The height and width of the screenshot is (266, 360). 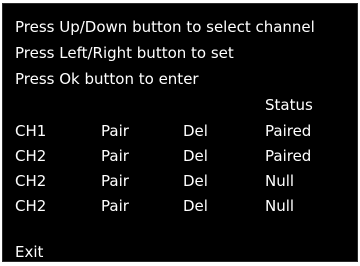 I want to click on instruction-left-right: Press Left/Right button to set, so click(x=124, y=53).